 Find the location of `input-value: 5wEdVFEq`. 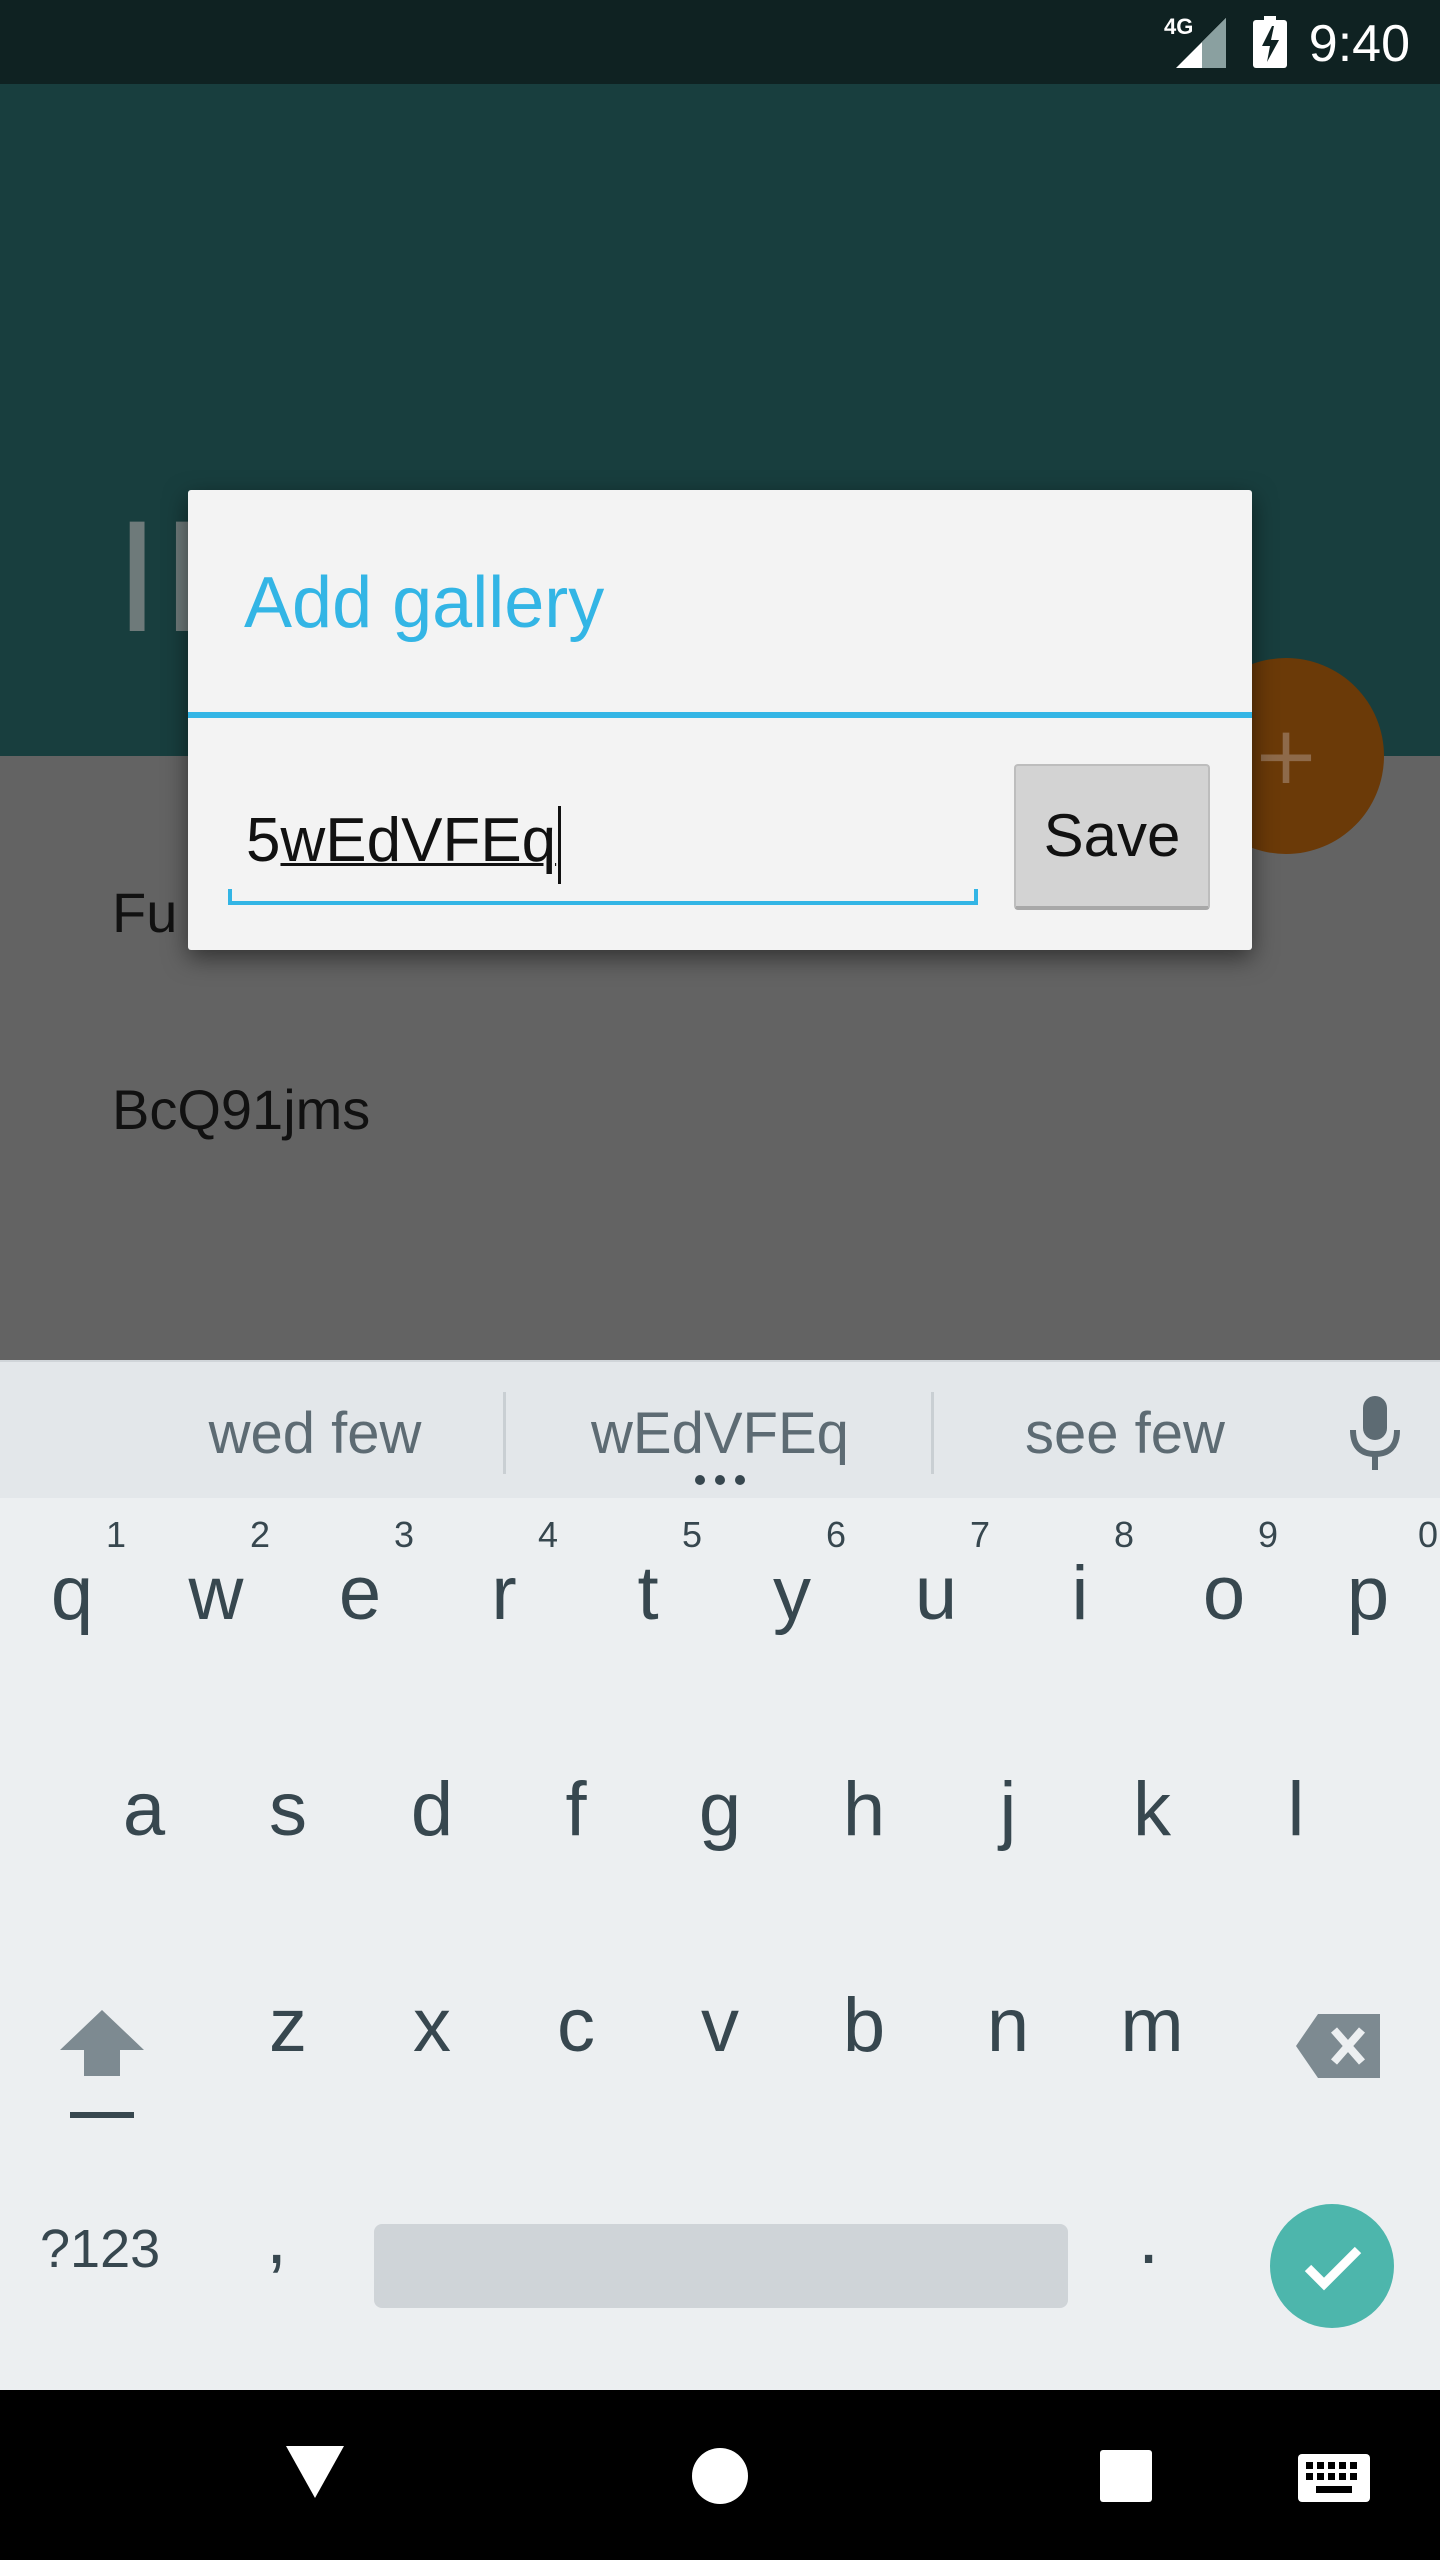

input-value: 5wEdVFEq is located at coordinates (404, 844).